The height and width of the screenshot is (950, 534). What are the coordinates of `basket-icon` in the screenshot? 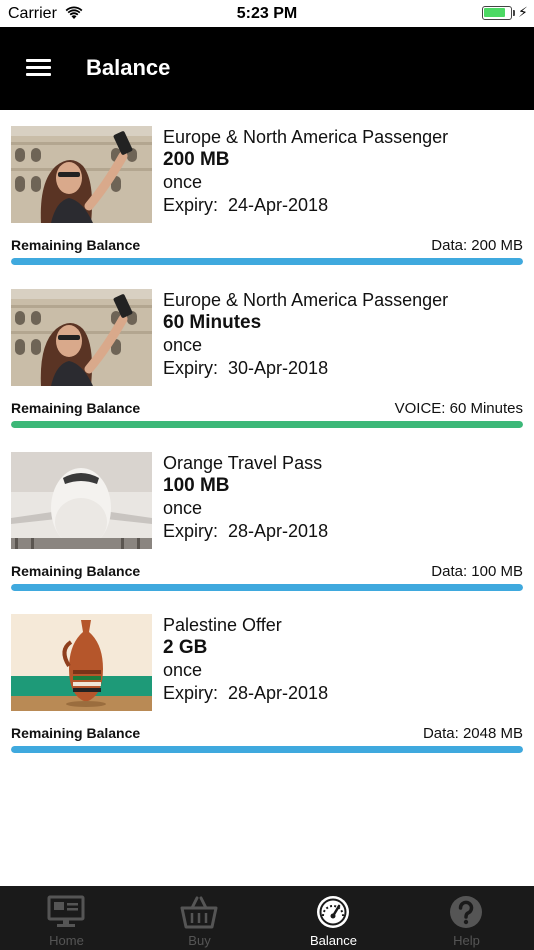 It's located at (199, 912).